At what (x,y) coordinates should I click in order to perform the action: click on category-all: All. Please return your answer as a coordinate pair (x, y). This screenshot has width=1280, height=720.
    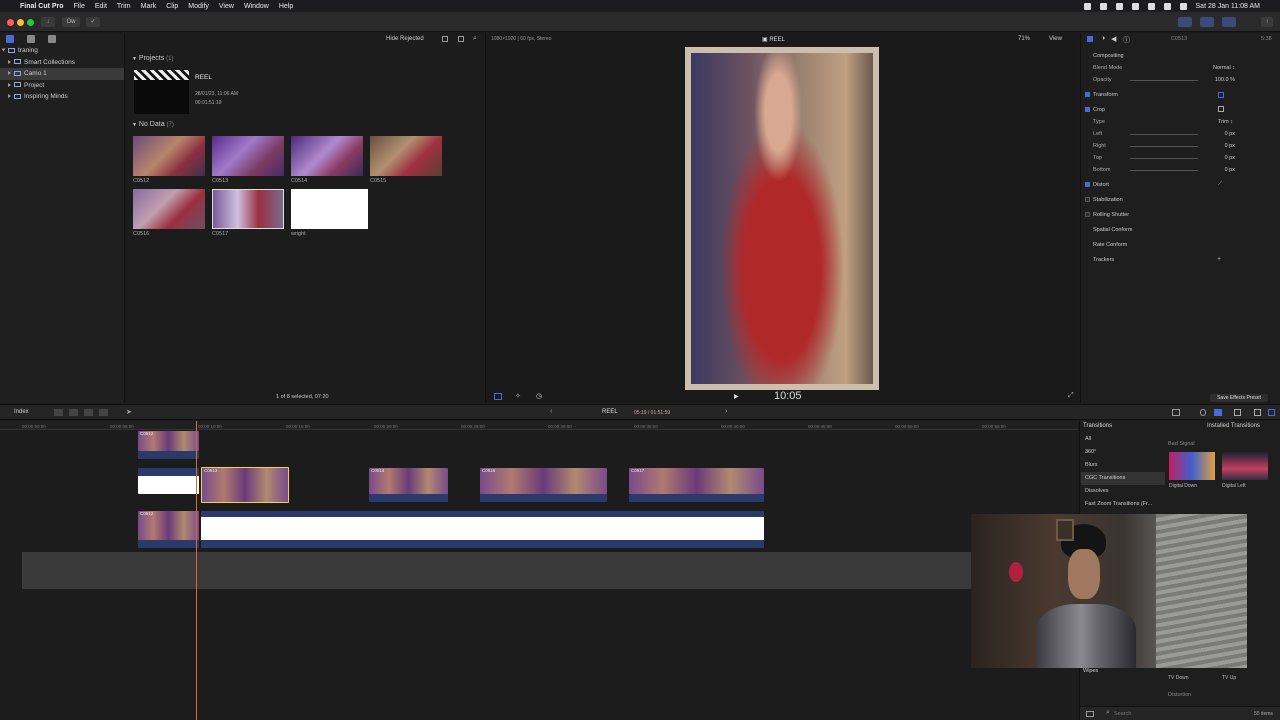
    Looking at the image, I should click on (1123, 439).